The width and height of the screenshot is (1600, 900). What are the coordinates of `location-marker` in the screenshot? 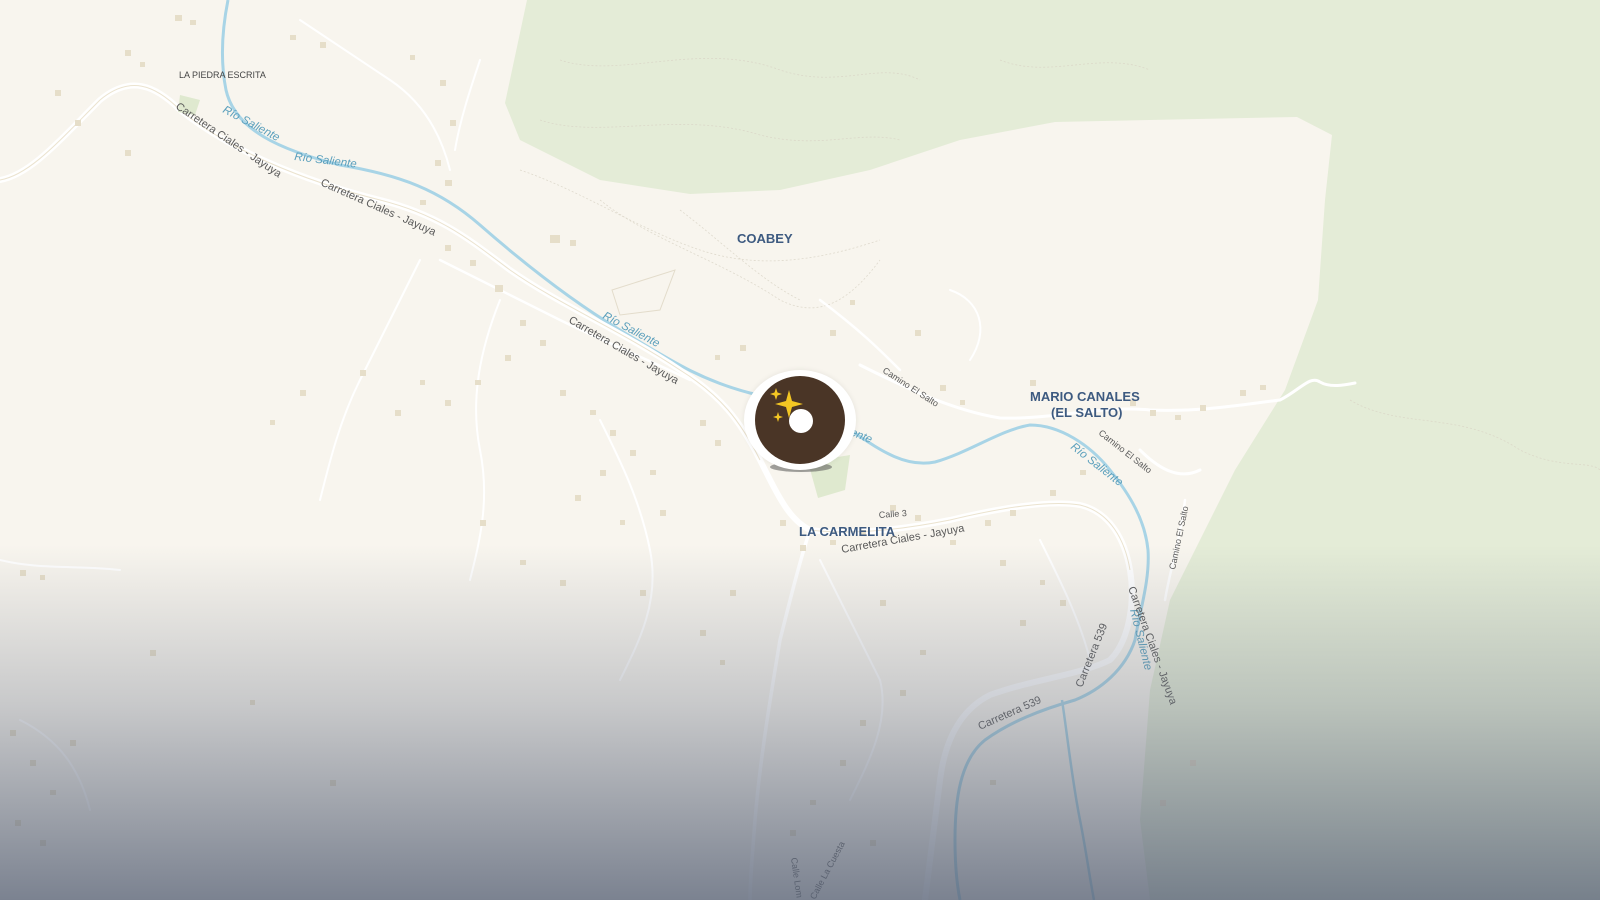 It's located at (800, 424).